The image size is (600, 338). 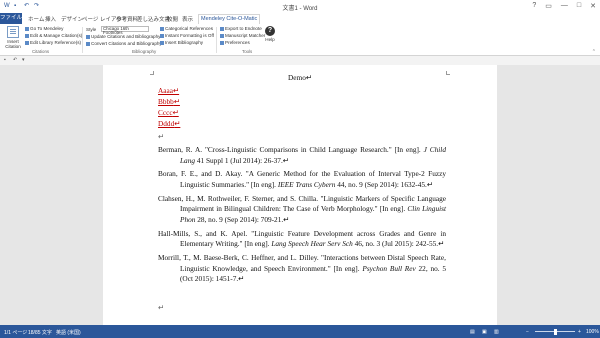 What do you see at coordinates (127, 19) in the screenshot?
I see `tab-references: 参考資料` at bounding box center [127, 19].